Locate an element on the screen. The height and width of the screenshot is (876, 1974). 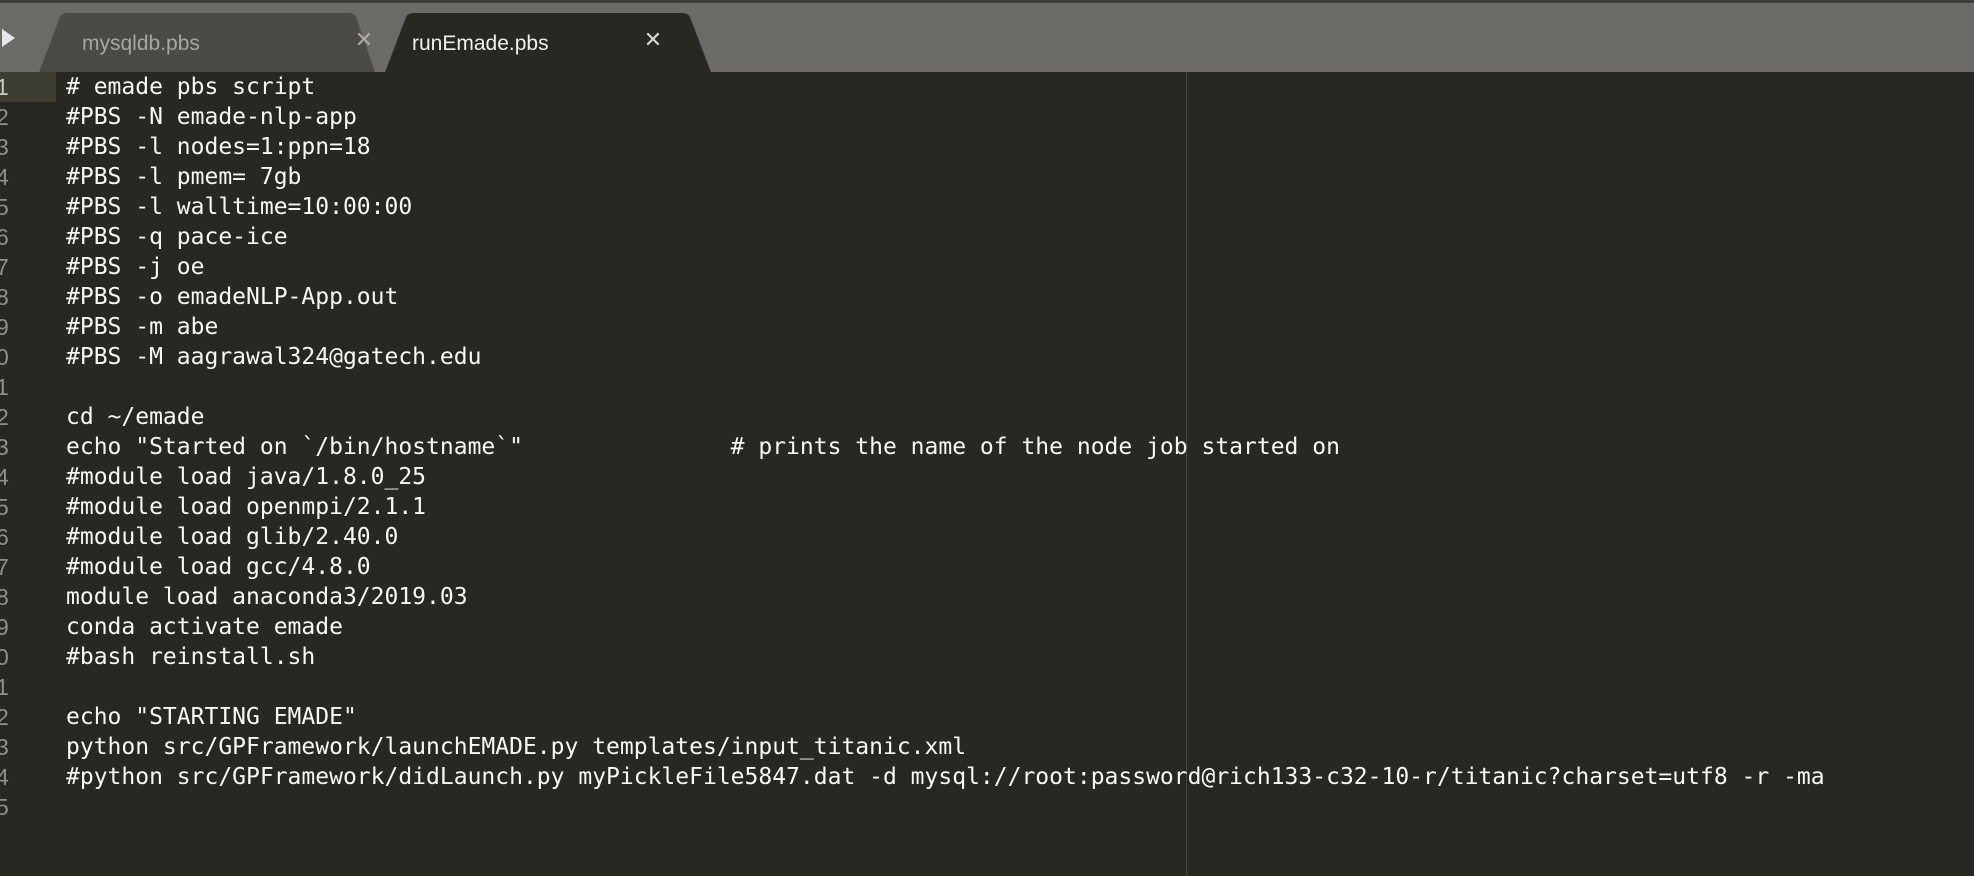
tab-label: mysqldb.pbs is located at coordinates (141, 43).